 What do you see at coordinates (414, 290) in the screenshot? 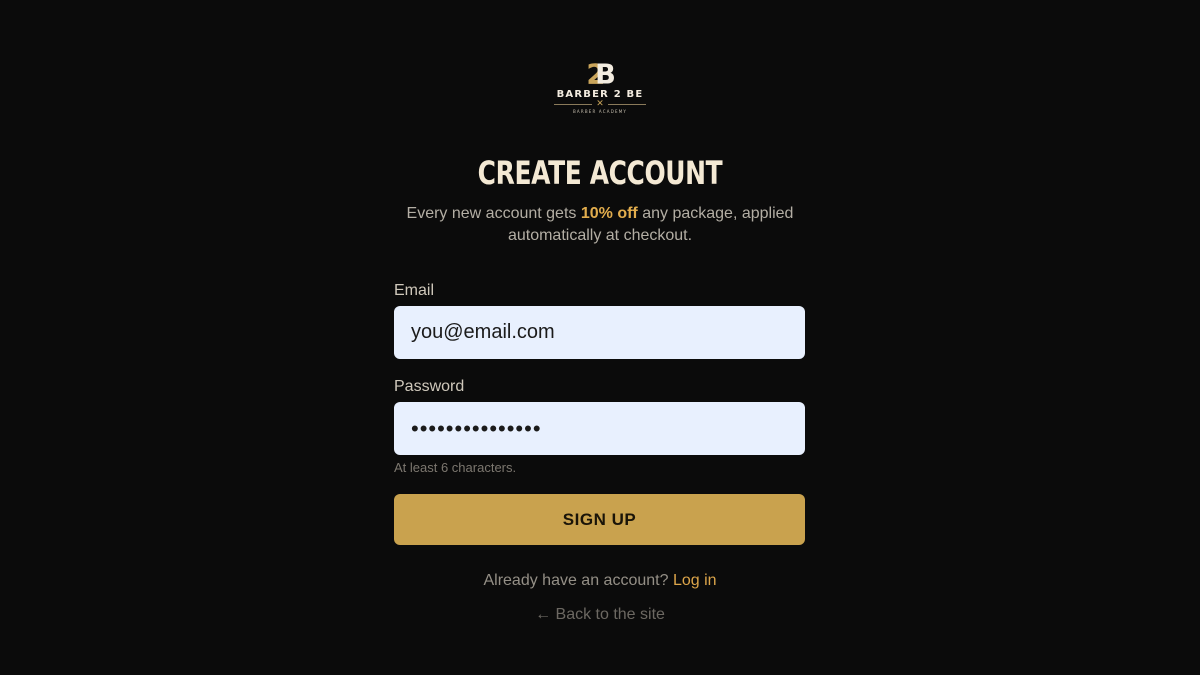
I see `email-label: Email` at bounding box center [414, 290].